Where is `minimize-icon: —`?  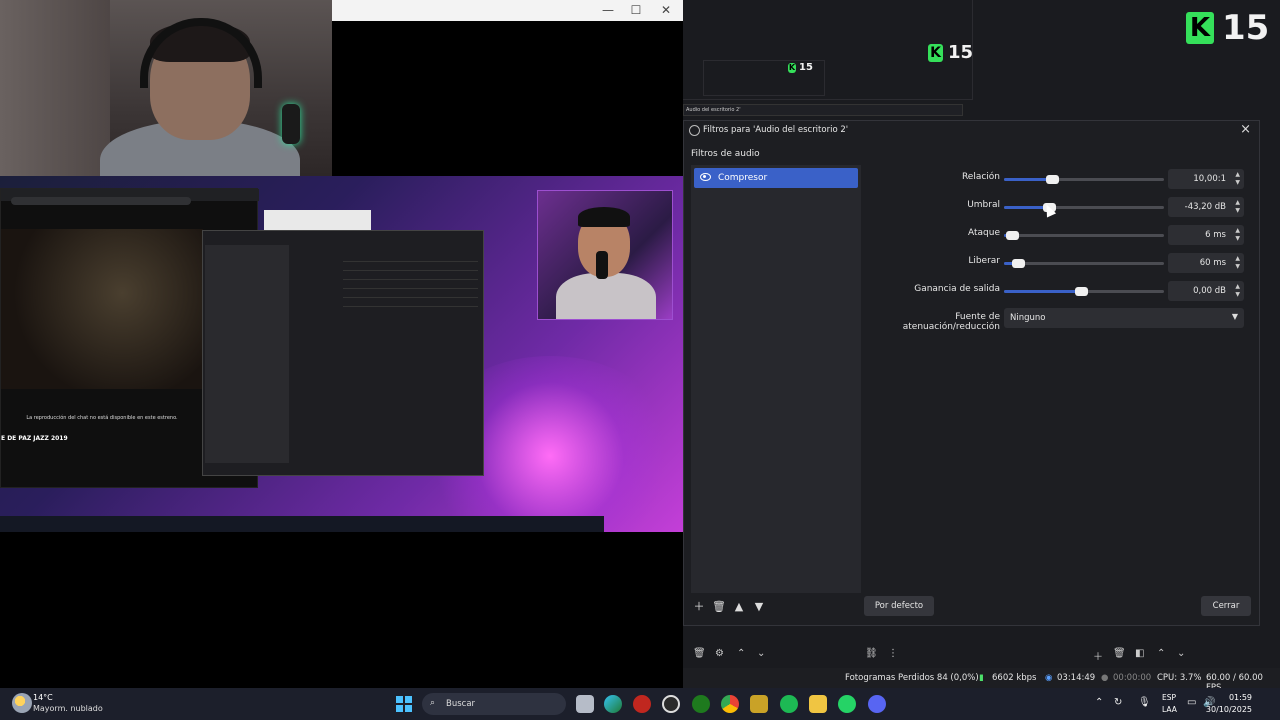 minimize-icon: — is located at coordinates (608, 10).